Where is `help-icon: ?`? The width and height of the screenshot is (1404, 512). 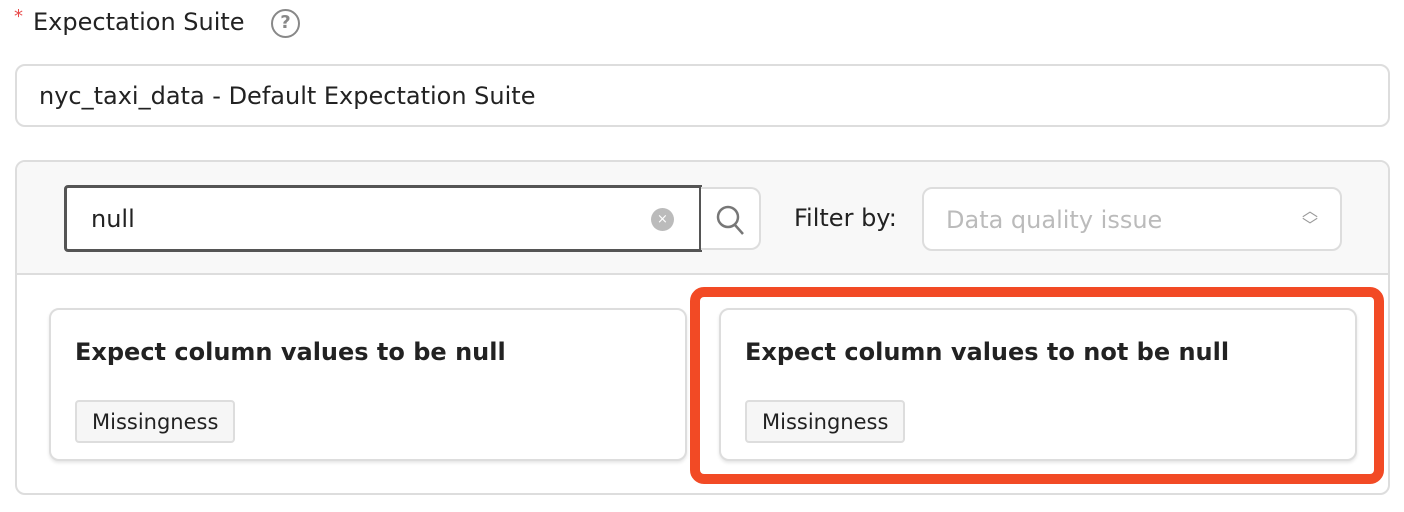
help-icon: ? is located at coordinates (285, 23).